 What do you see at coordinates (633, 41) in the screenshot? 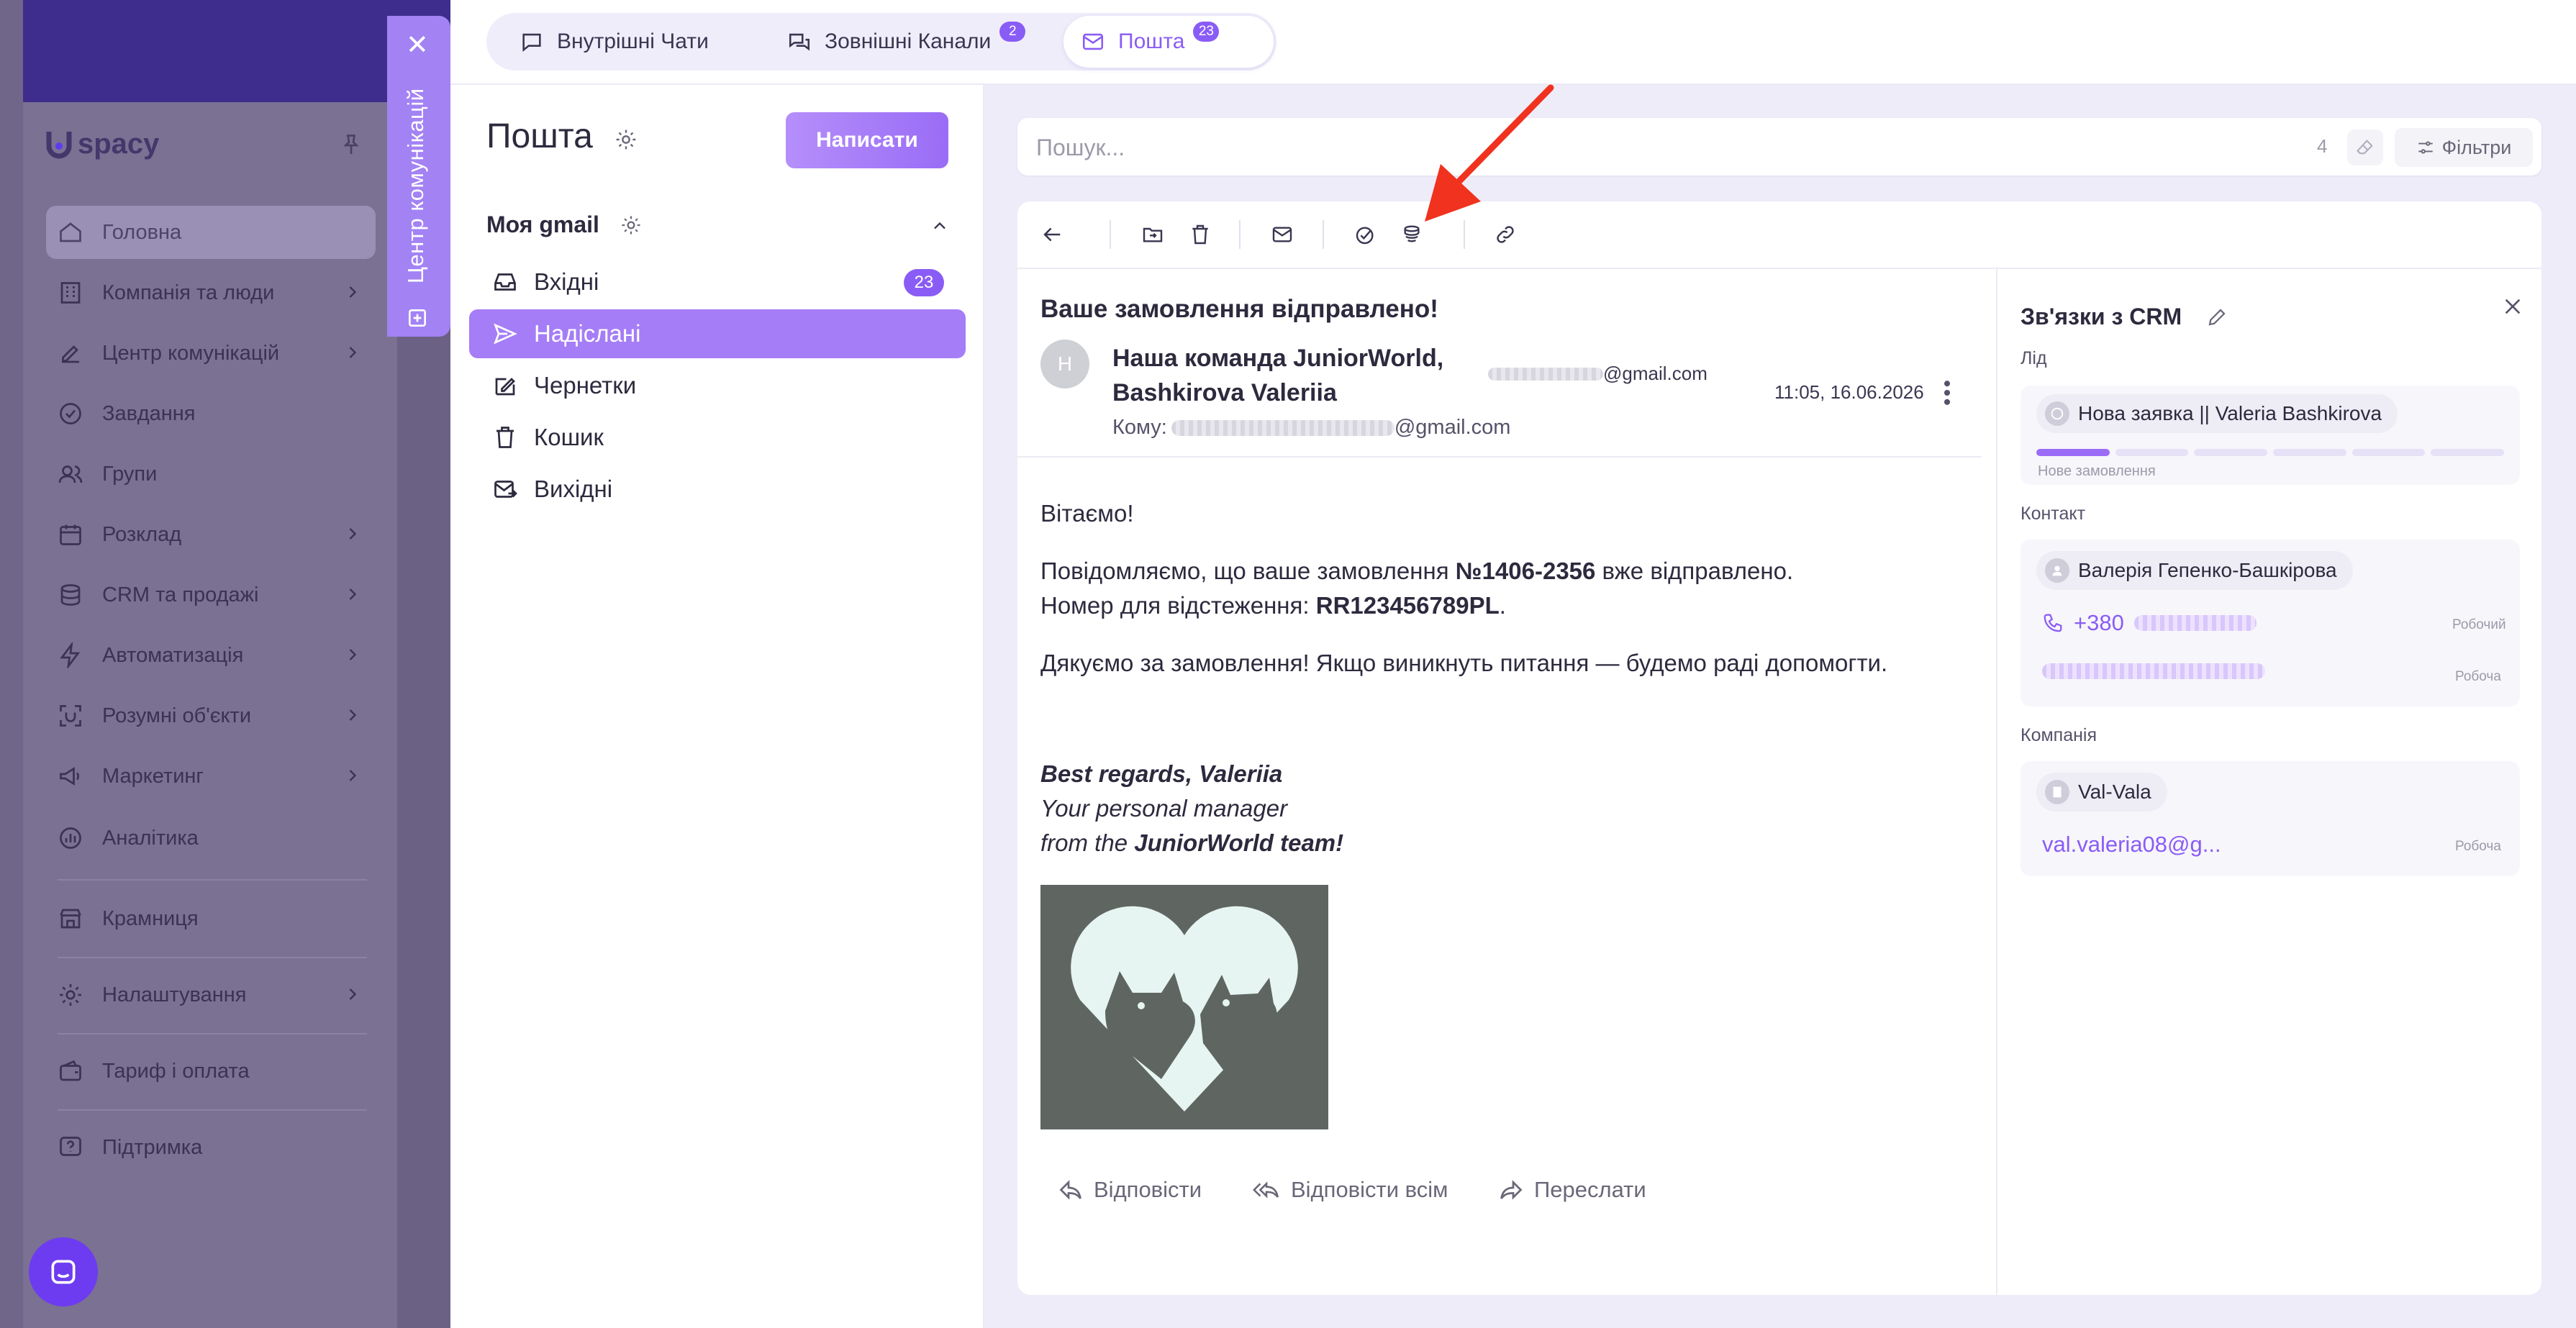
I see `tab-label: Внутрішні Чати` at bounding box center [633, 41].